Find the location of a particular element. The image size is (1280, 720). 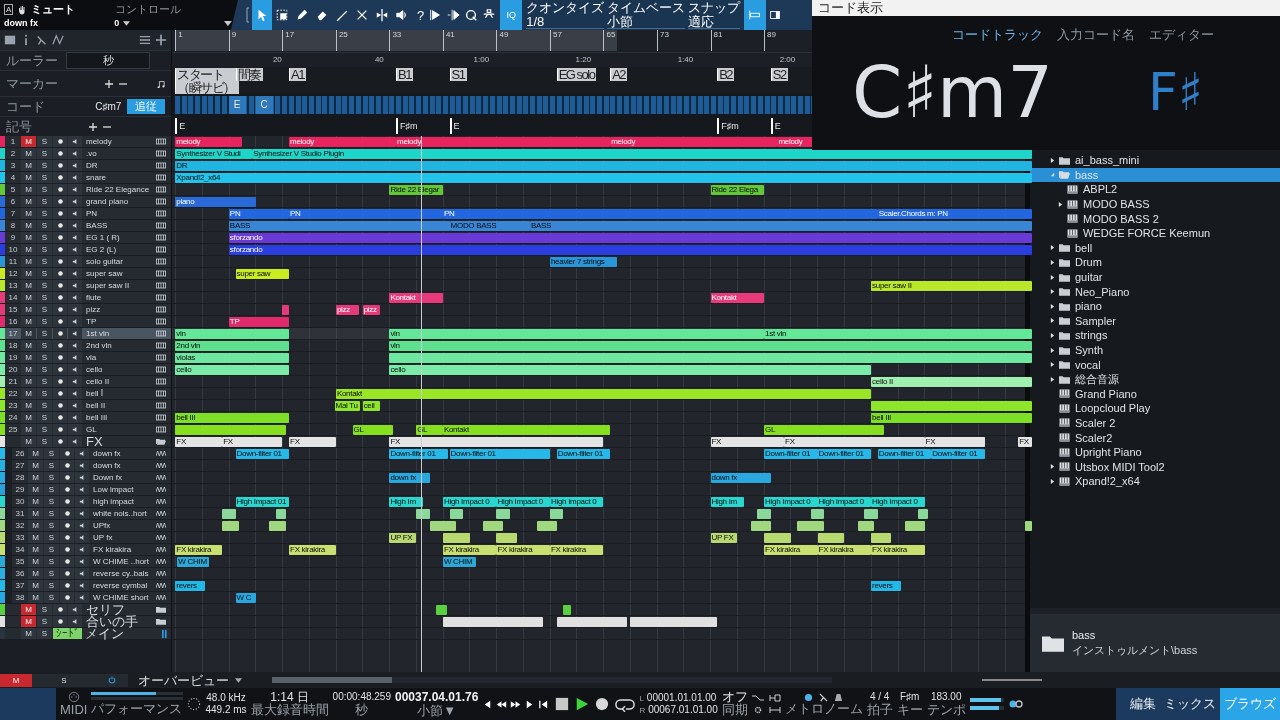

track-header: 14 M S flute is located at coordinates (86, 298).